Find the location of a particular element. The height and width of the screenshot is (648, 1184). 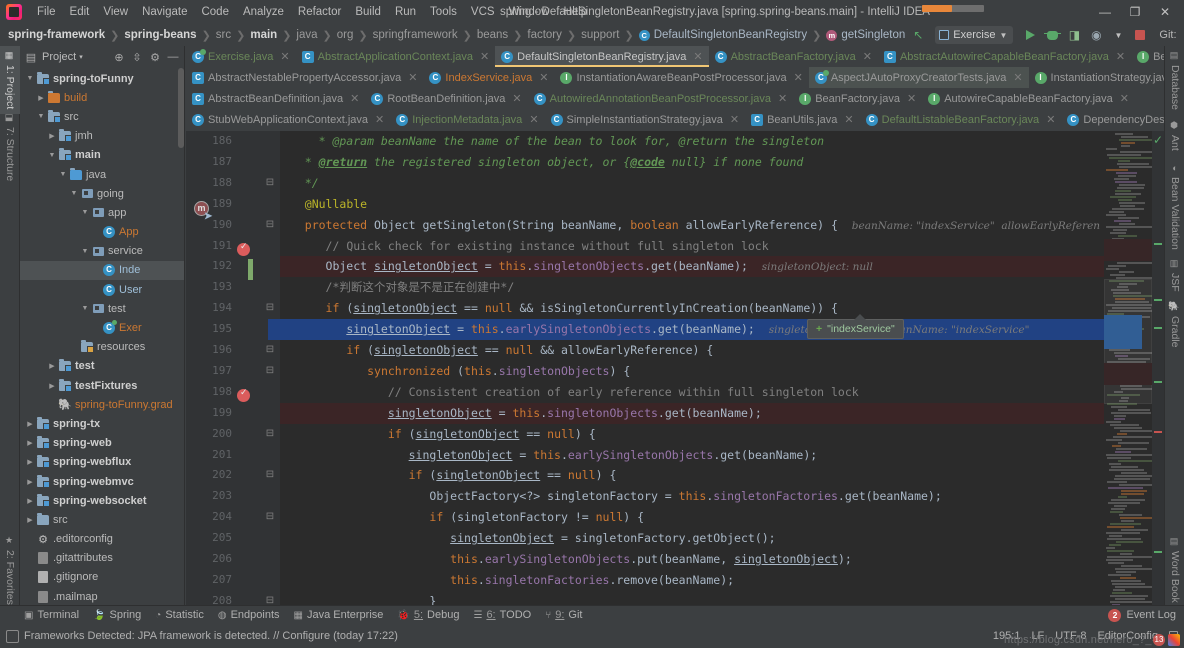

editor-tab: C IndexService.java ✕ is located at coordinates (488, 77).